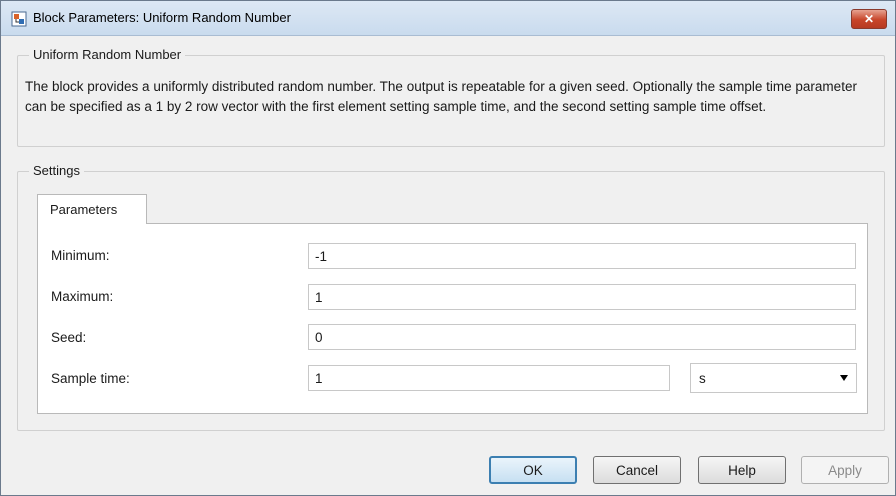  I want to click on minimum-value: -1, so click(321, 256).